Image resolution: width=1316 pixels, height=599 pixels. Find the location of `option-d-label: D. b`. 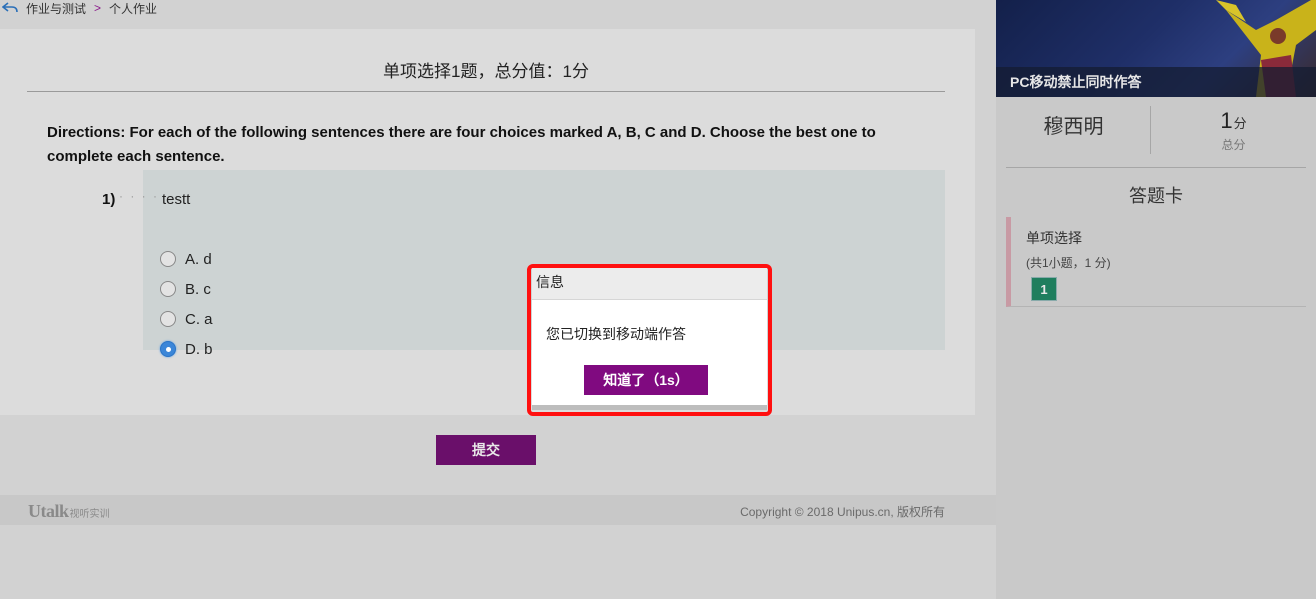

option-d-label: D. b is located at coordinates (199, 349).